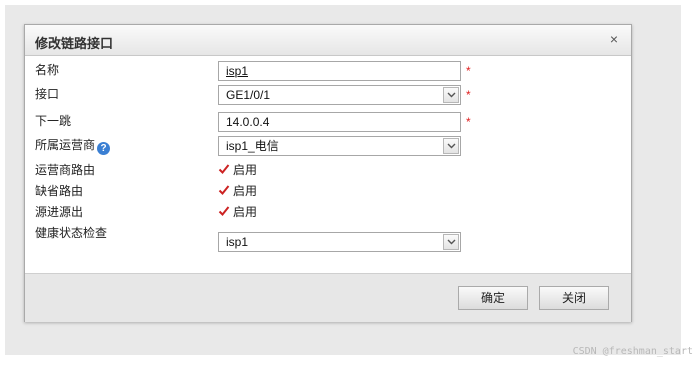 This screenshot has height=365, width=699. What do you see at coordinates (574, 298) in the screenshot?
I see `close-button: 关闭` at bounding box center [574, 298].